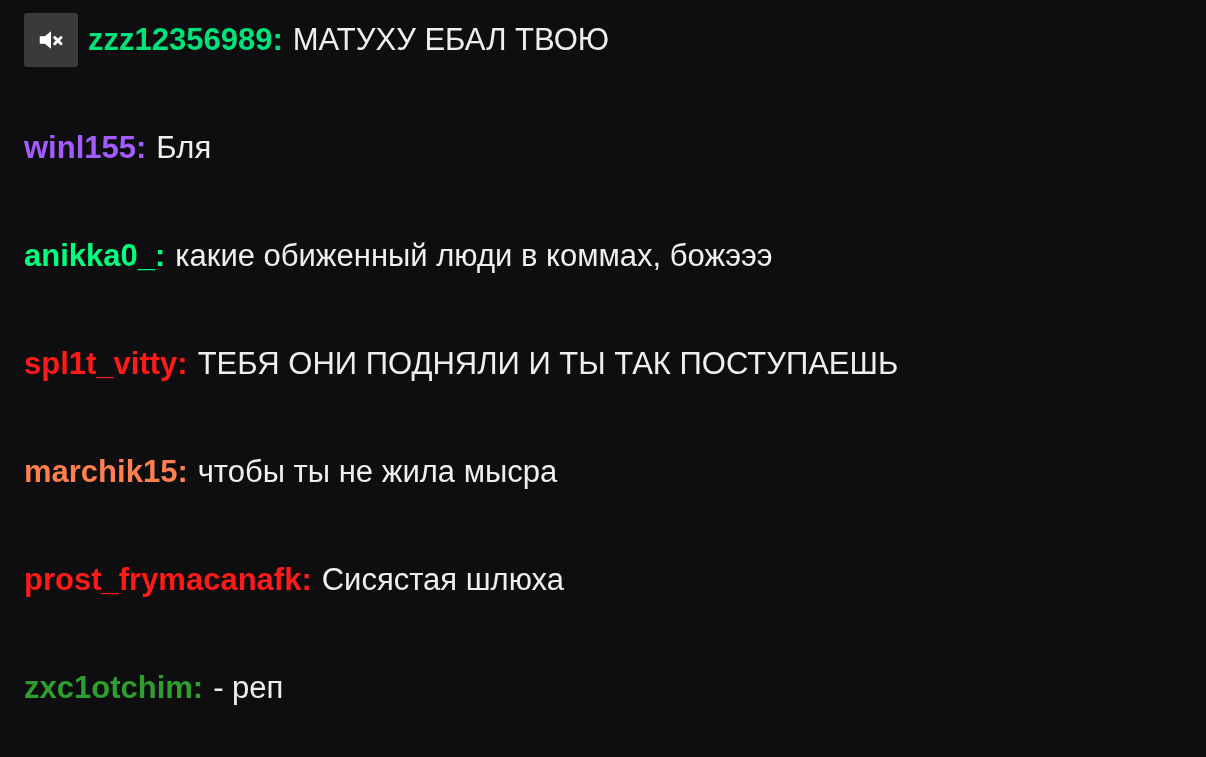 This screenshot has width=1206, height=757. I want to click on chat-message: чтобы ты не жила мысра, so click(377, 472).